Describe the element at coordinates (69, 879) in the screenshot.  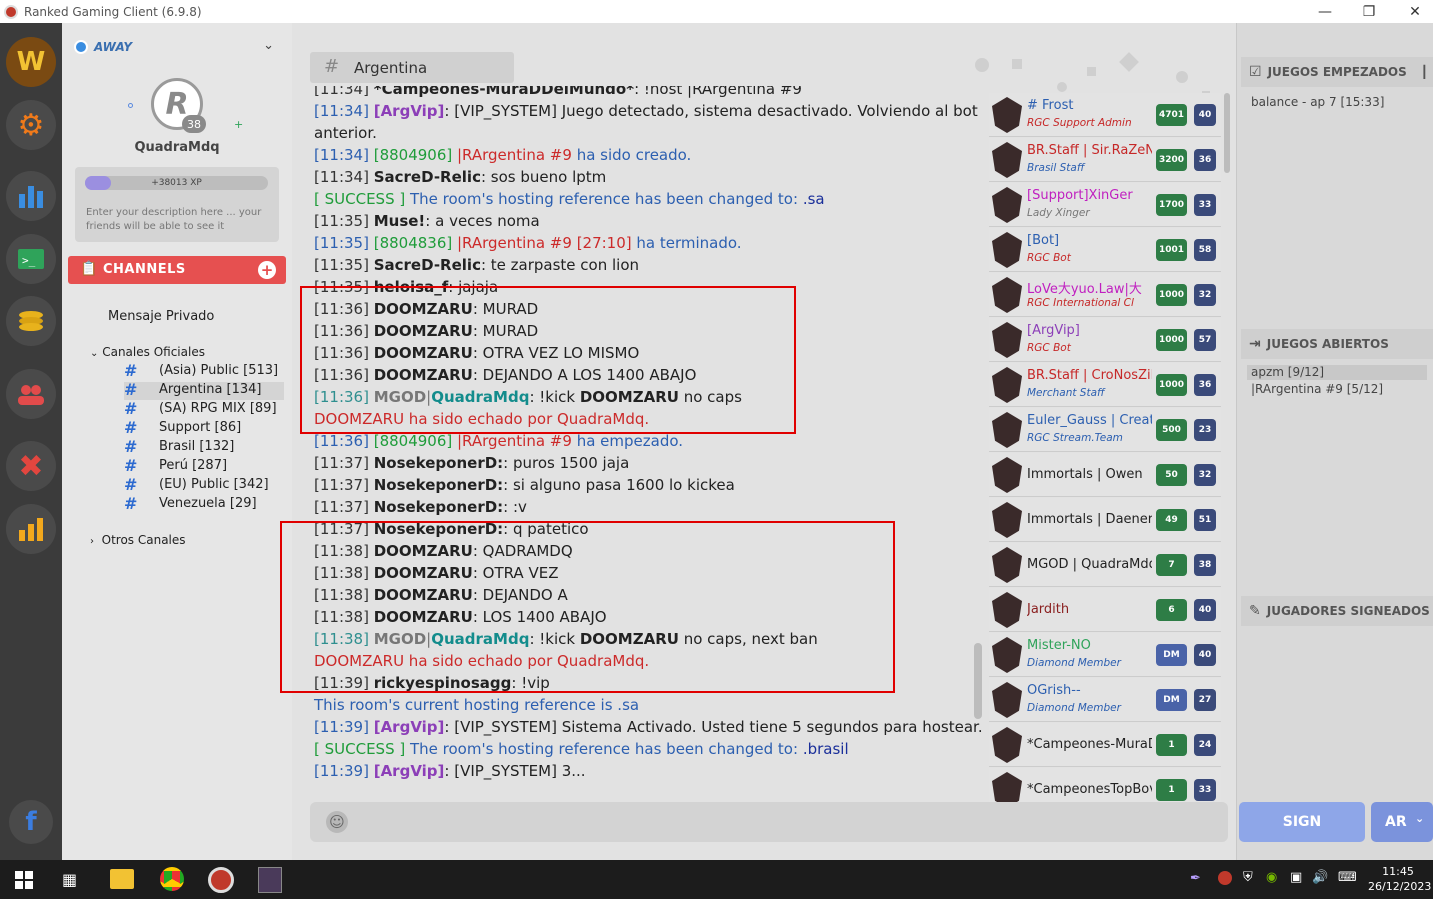
I see `task-view-icon: ▦` at that location.